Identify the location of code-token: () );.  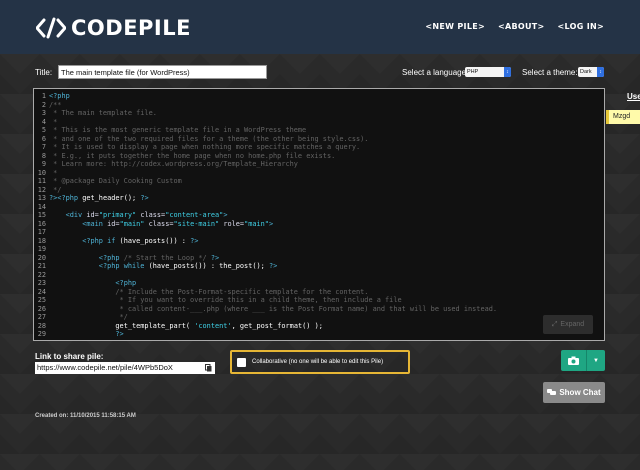
(312, 325).